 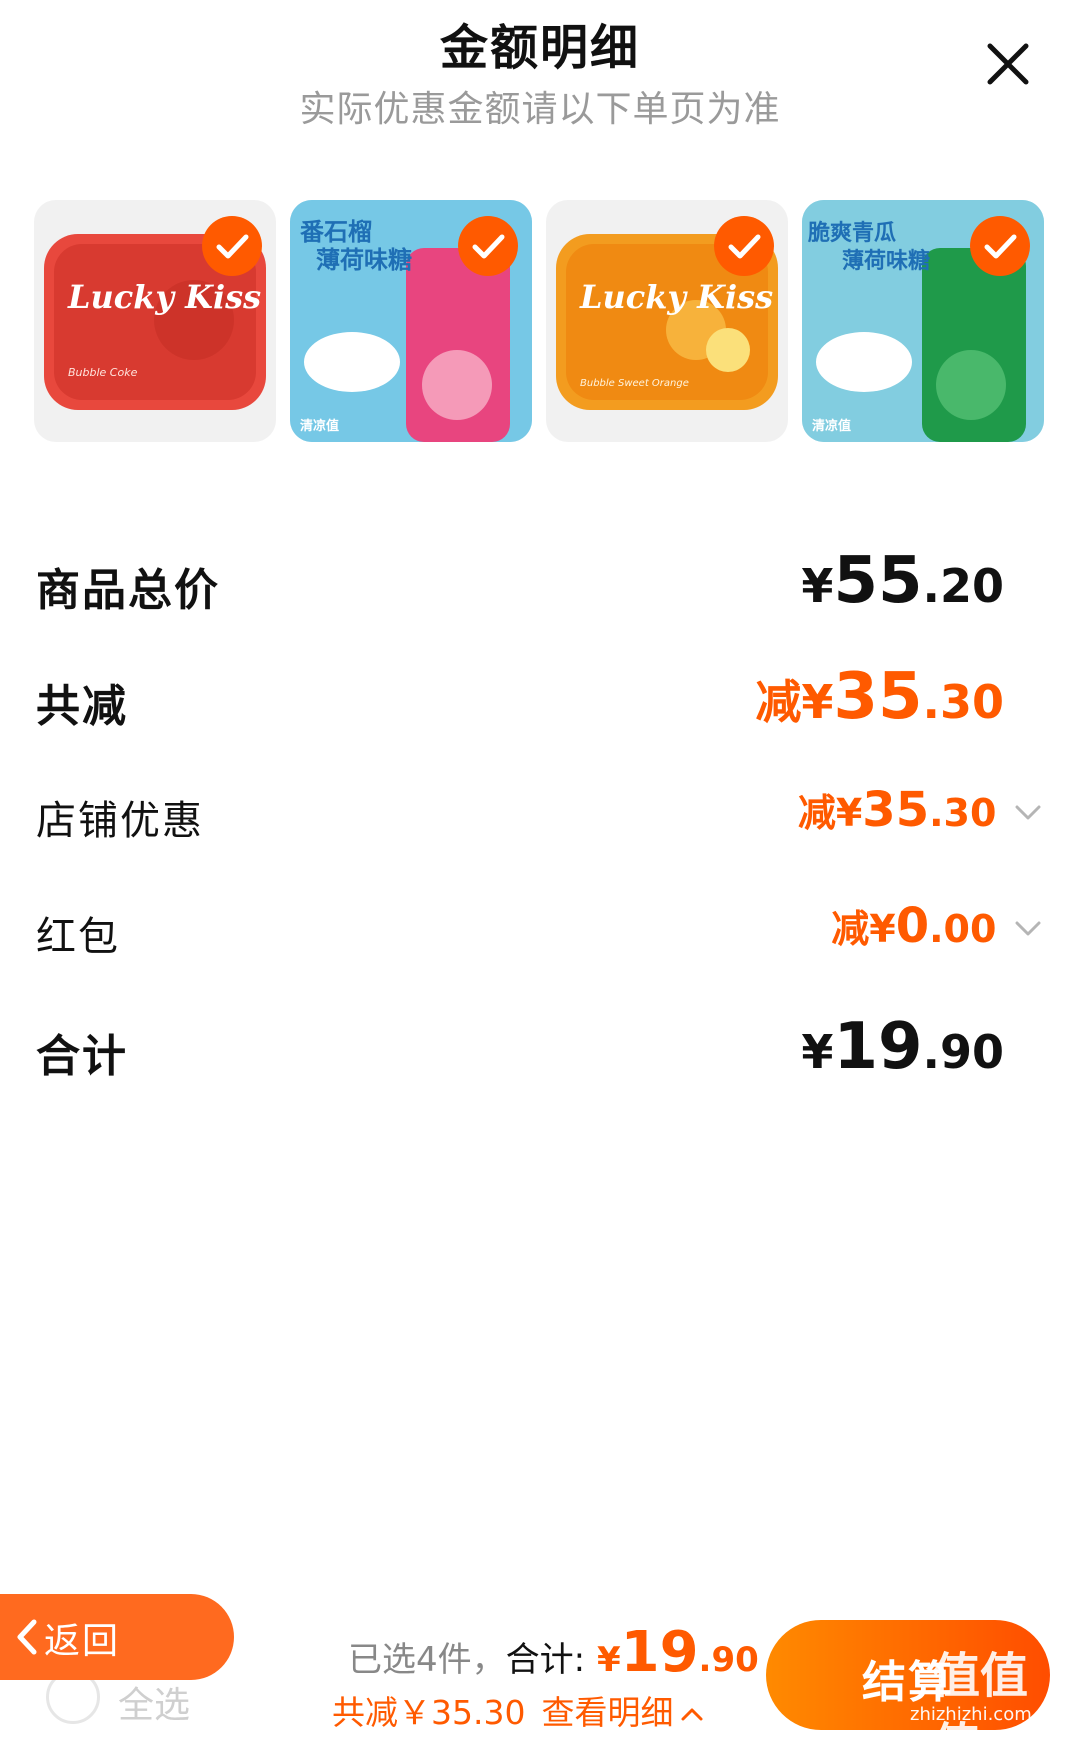 I want to click on amount-decimal: .20, so click(x=963, y=586).